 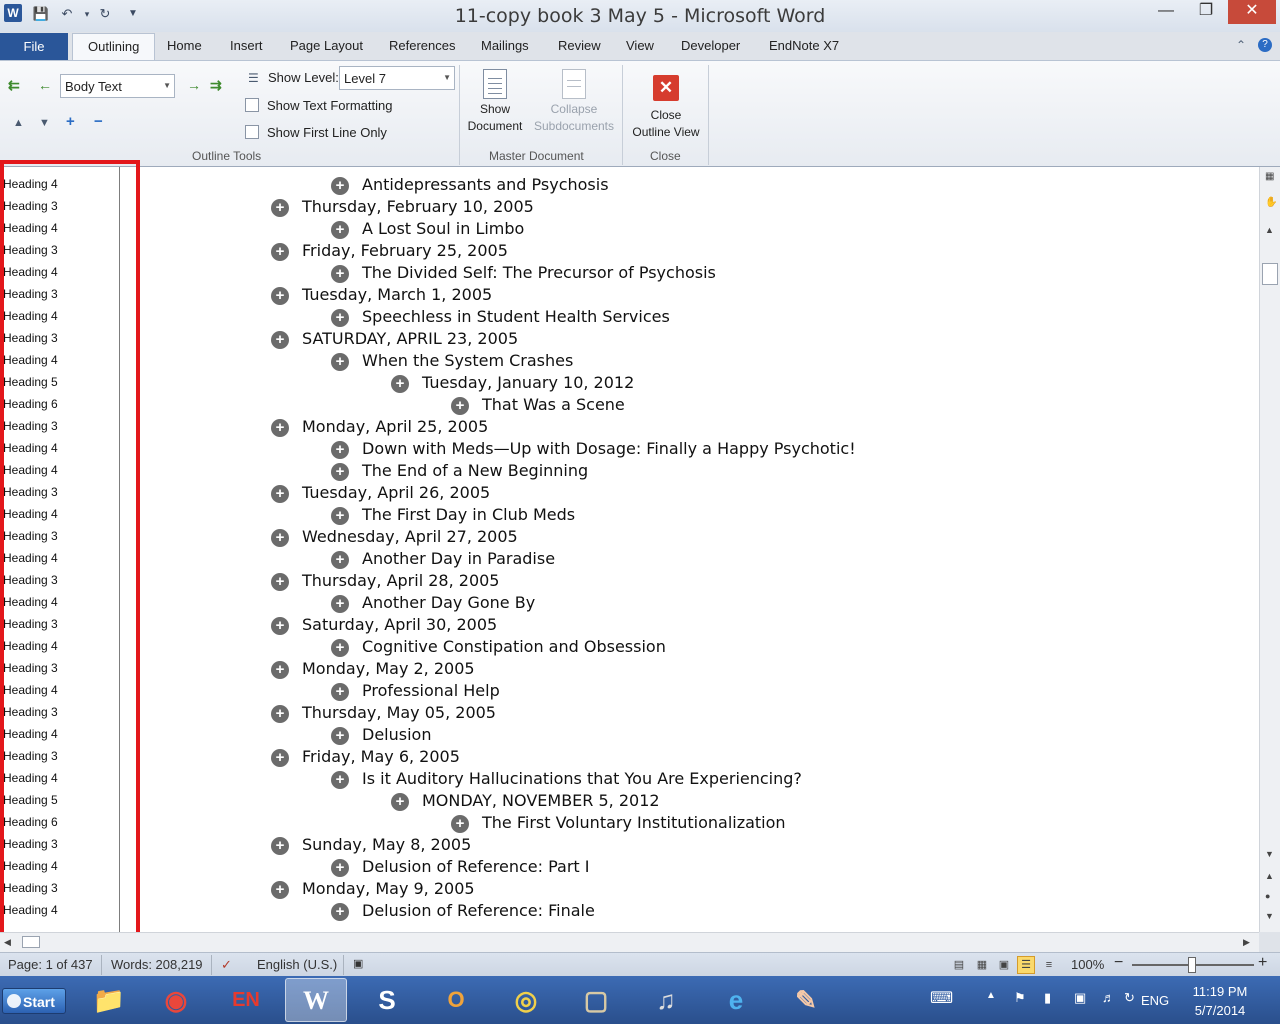 What do you see at coordinates (381, 756) in the screenshot?
I see `outline-heading-level-1: Friday, May 6, 2005` at bounding box center [381, 756].